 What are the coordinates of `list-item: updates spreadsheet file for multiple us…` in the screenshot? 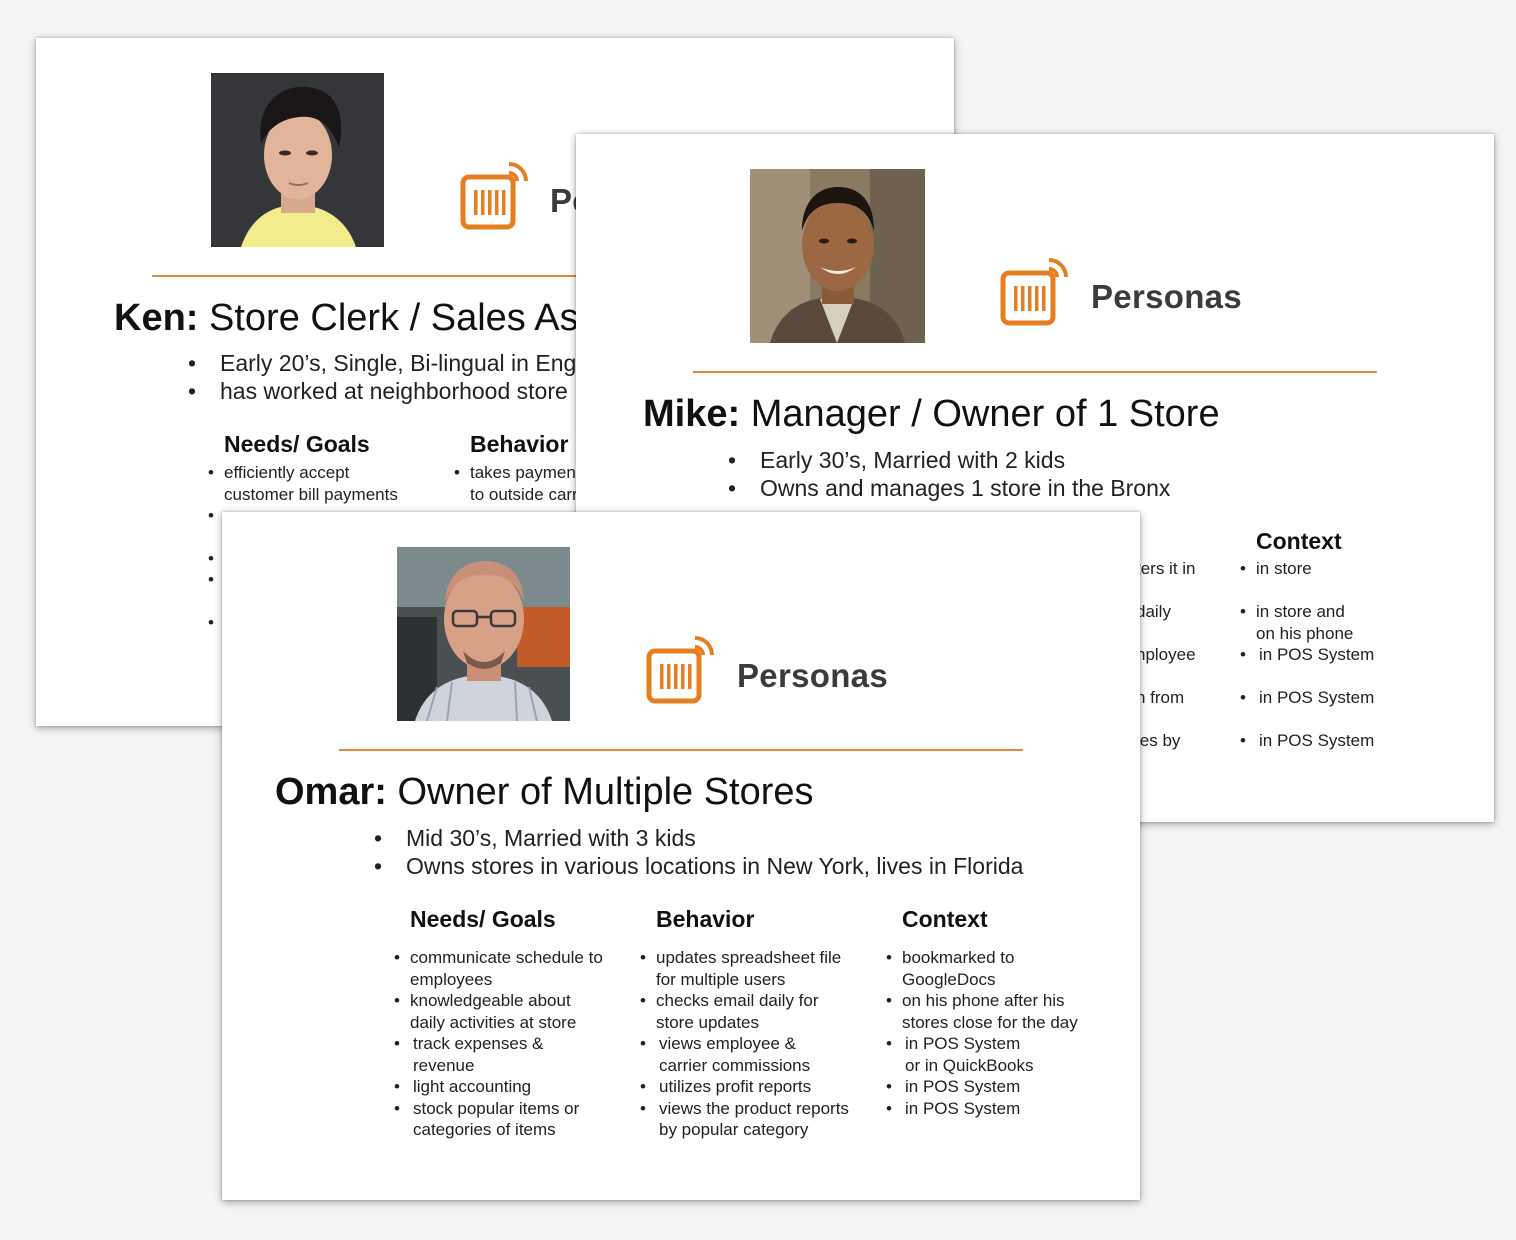 It's located at (744, 968).